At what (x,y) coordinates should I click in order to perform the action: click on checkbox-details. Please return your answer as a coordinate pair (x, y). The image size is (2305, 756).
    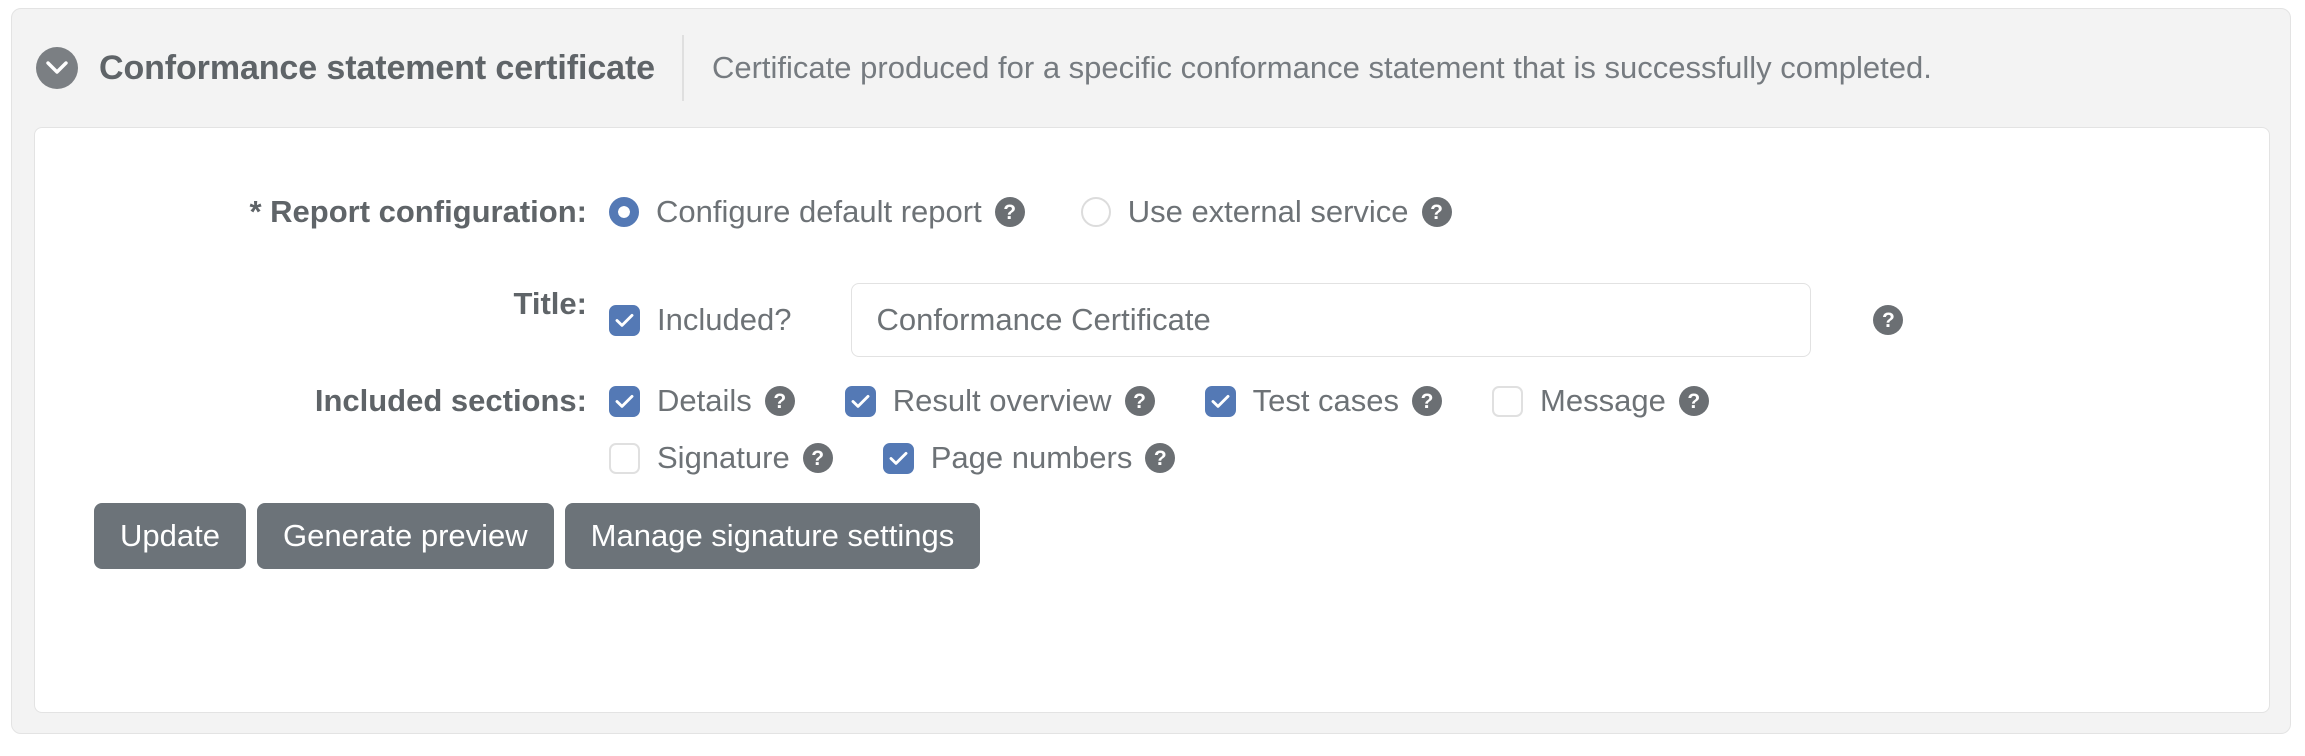
    Looking at the image, I should click on (624, 401).